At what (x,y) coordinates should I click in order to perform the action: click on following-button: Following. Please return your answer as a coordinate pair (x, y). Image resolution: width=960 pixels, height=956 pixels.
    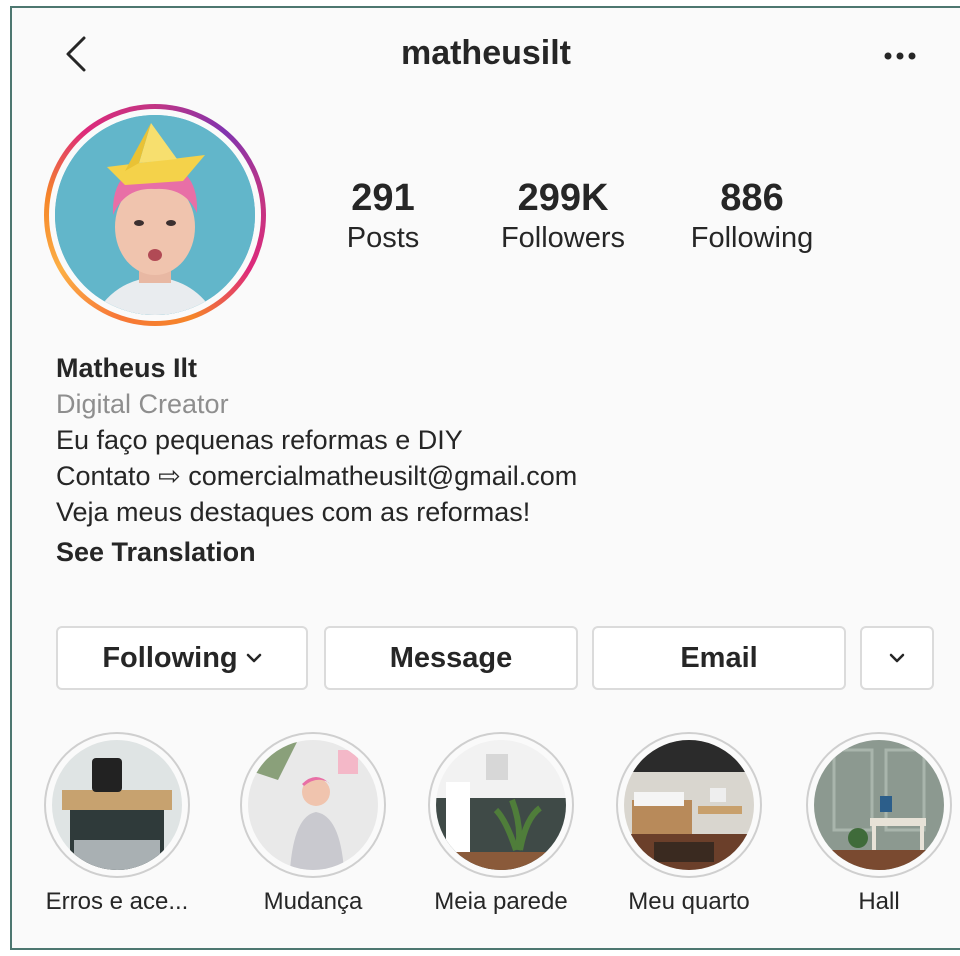
    Looking at the image, I should click on (182, 658).